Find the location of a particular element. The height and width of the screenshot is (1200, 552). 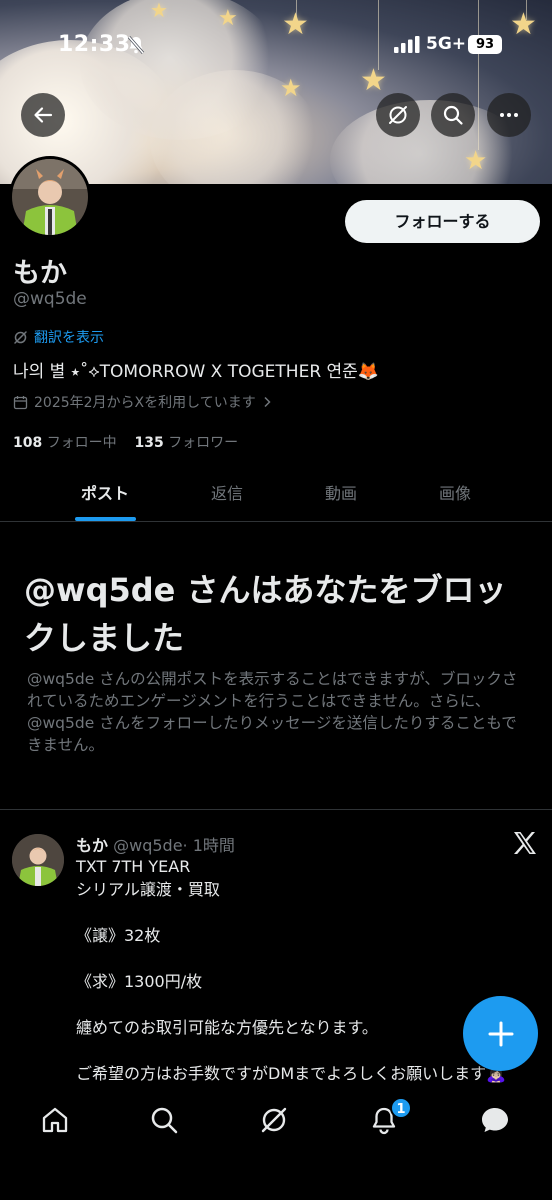

home-icon is located at coordinates (55, 1120).